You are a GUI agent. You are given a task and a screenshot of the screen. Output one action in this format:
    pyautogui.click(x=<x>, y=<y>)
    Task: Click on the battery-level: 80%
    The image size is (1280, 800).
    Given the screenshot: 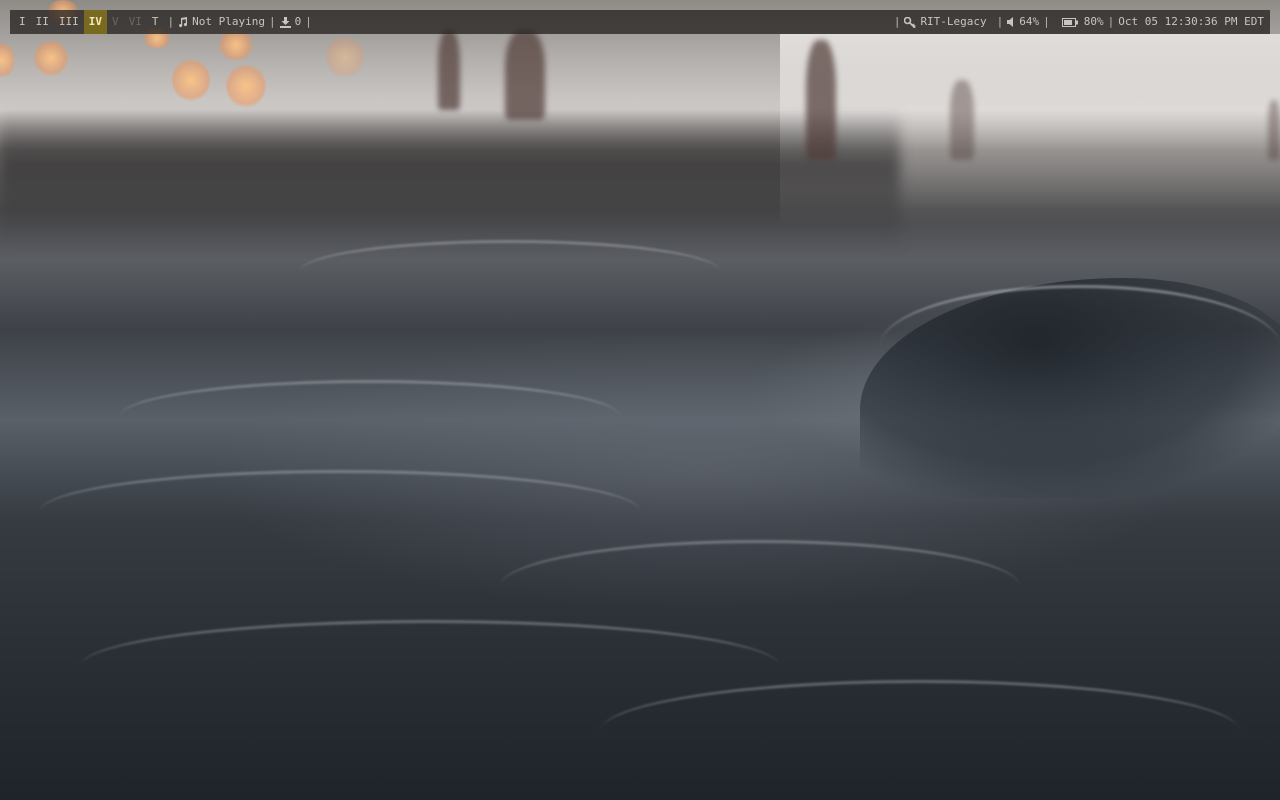 What is the action you would take?
    pyautogui.click(x=1093, y=21)
    